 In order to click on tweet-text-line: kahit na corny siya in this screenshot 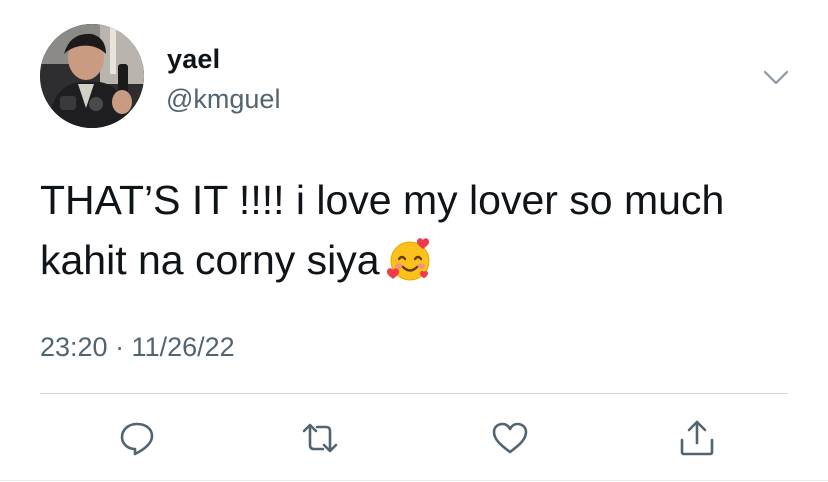, I will do `click(420, 260)`.